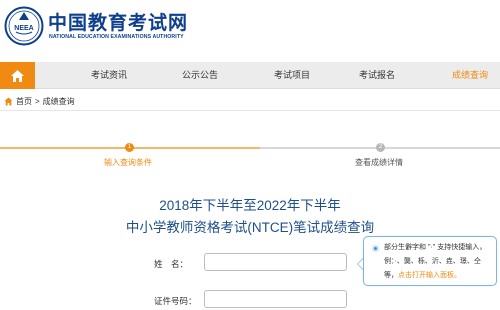  I want to click on nav-home-button, so click(17, 75).